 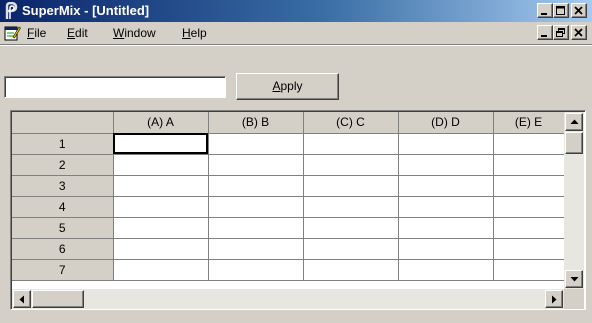 I want to click on restore-icon, so click(x=560, y=32).